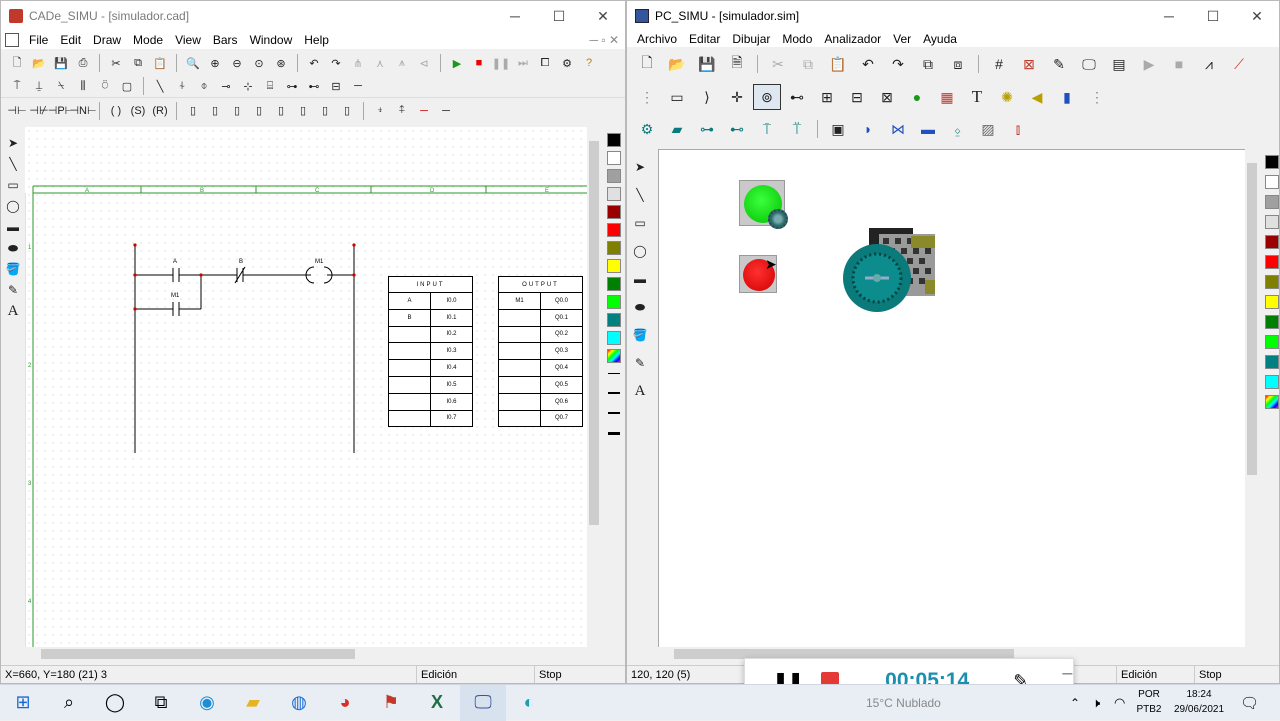 This screenshot has height=721, width=1280. What do you see at coordinates (182, 86) in the screenshot?
I see `timer-contact-icon: ⍭` at bounding box center [182, 86].